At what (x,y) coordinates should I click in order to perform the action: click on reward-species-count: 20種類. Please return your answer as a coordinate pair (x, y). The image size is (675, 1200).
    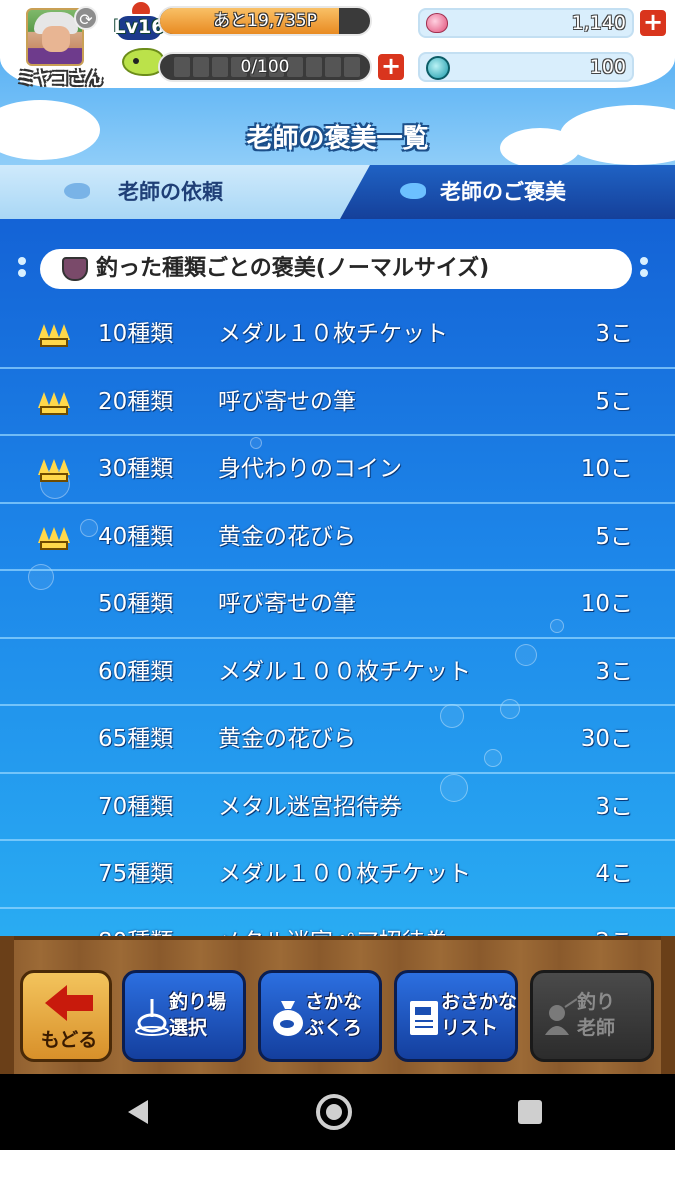
    Looking at the image, I should click on (136, 401).